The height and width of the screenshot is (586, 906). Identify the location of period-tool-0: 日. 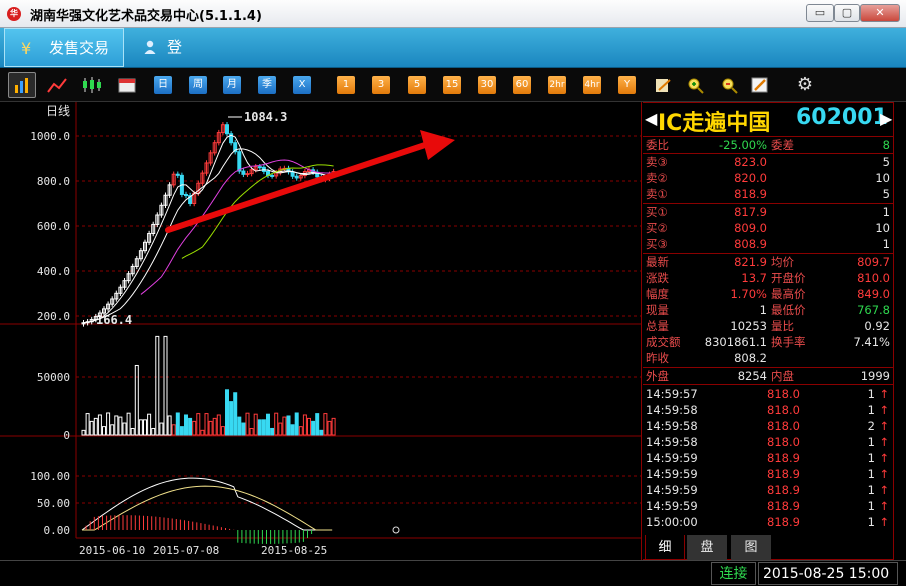
(163, 85).